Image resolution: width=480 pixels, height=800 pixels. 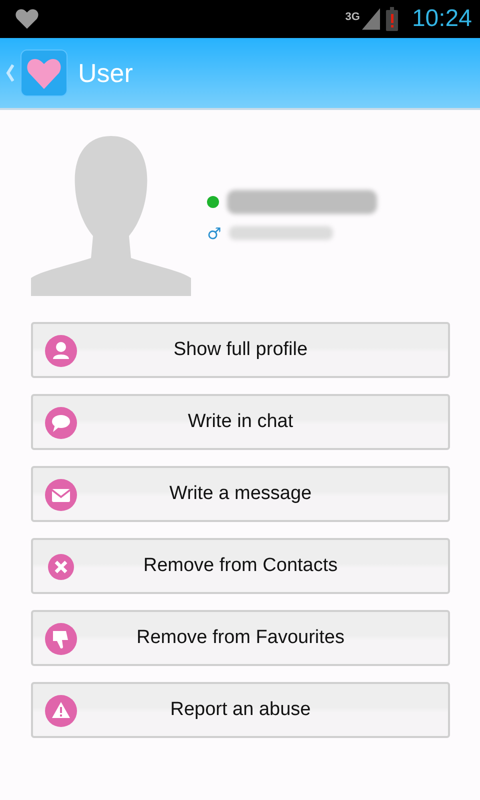 I want to click on app-logo-icon, so click(x=44, y=73).